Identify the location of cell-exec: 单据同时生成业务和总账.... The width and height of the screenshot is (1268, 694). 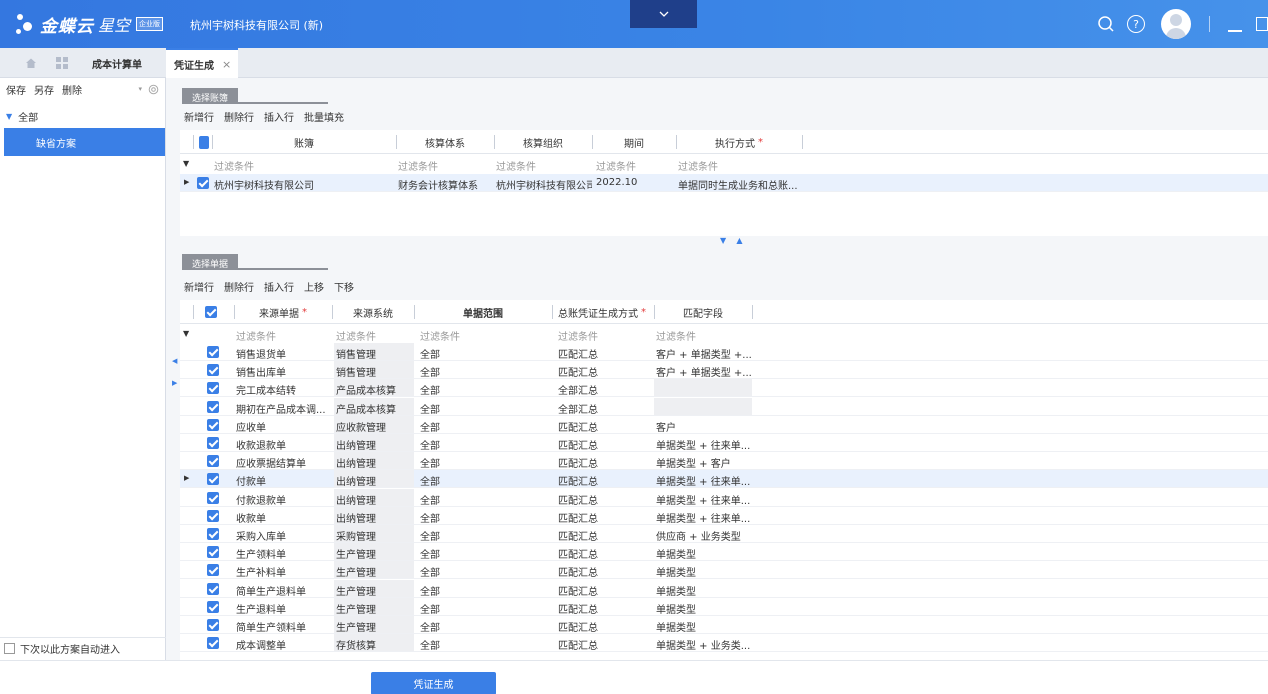
(740, 184).